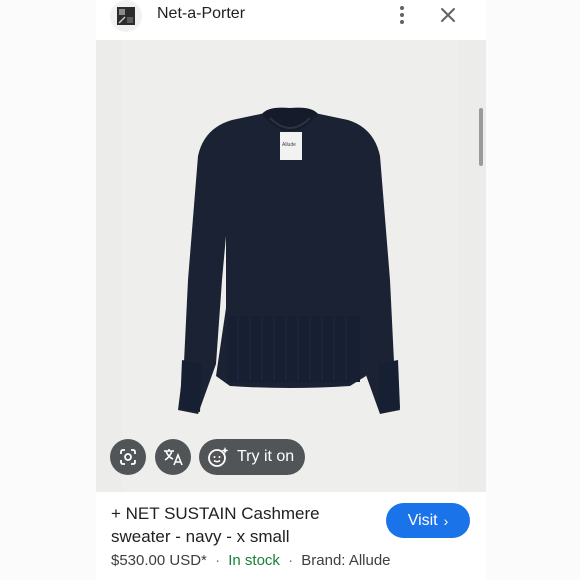 The image size is (580, 580). I want to click on chevron-right-icon: ›, so click(446, 520).